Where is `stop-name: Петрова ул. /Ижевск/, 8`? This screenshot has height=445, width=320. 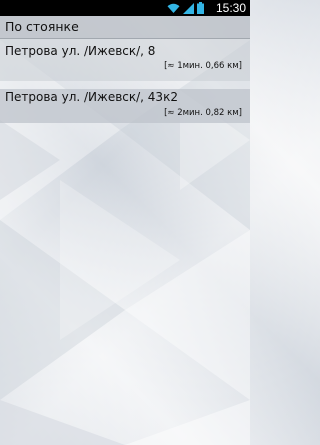 stop-name: Петрова ул. /Ижевск/, 8 is located at coordinates (80, 51).